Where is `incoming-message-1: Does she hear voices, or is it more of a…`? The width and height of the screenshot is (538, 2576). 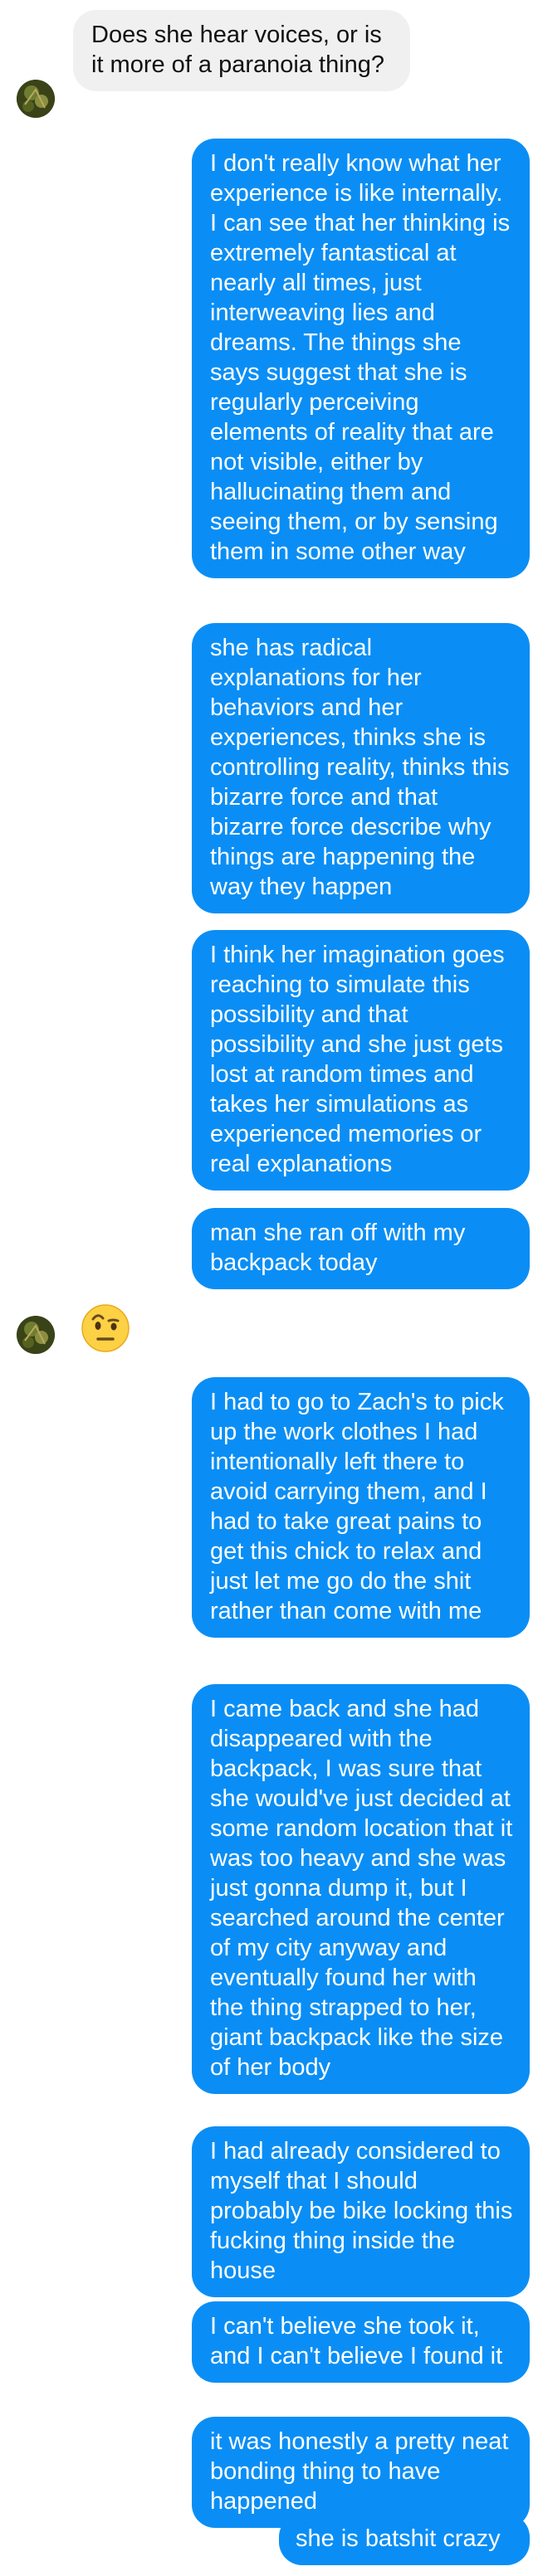 incoming-message-1: Does she hear voices, or is it more of a… is located at coordinates (242, 50).